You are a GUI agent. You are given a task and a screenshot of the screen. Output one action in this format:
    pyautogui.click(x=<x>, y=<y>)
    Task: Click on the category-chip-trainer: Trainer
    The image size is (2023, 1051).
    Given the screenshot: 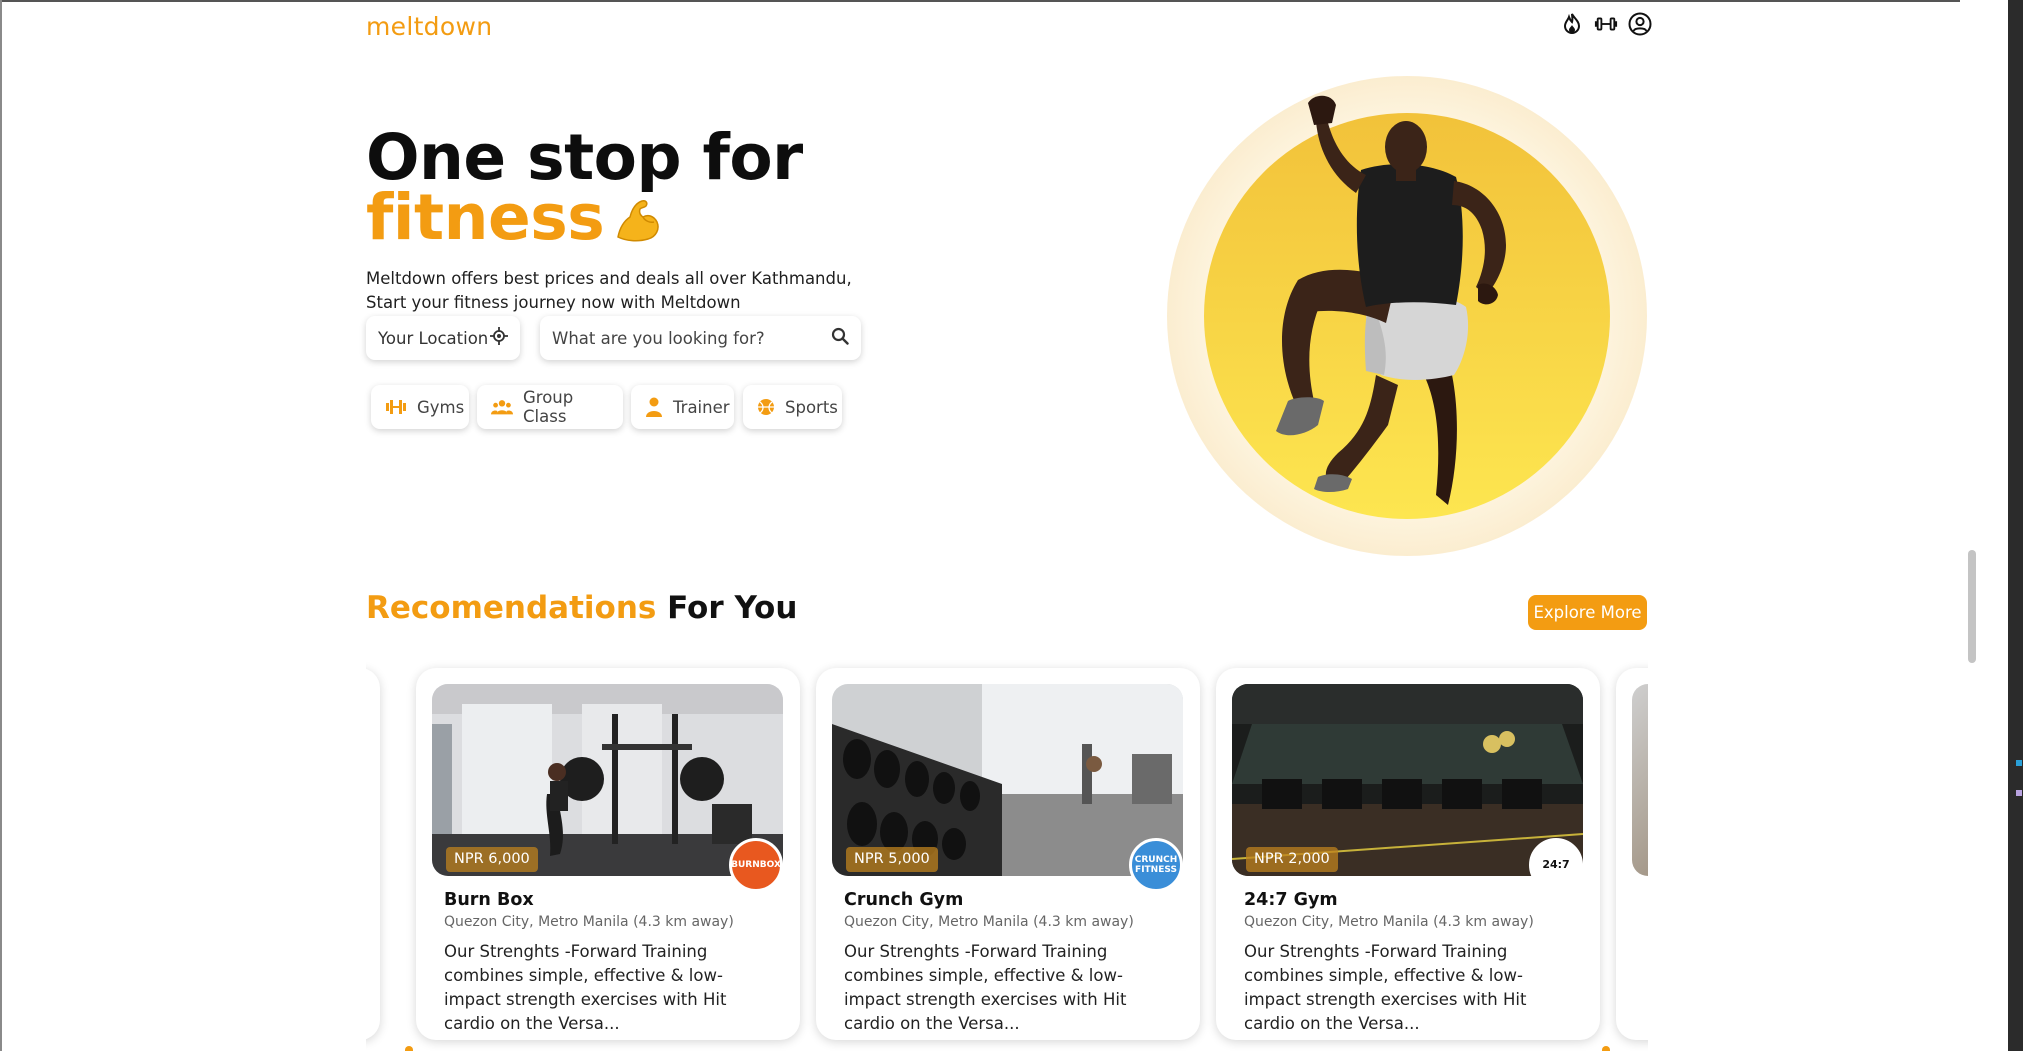 What is the action you would take?
    pyautogui.click(x=682, y=407)
    